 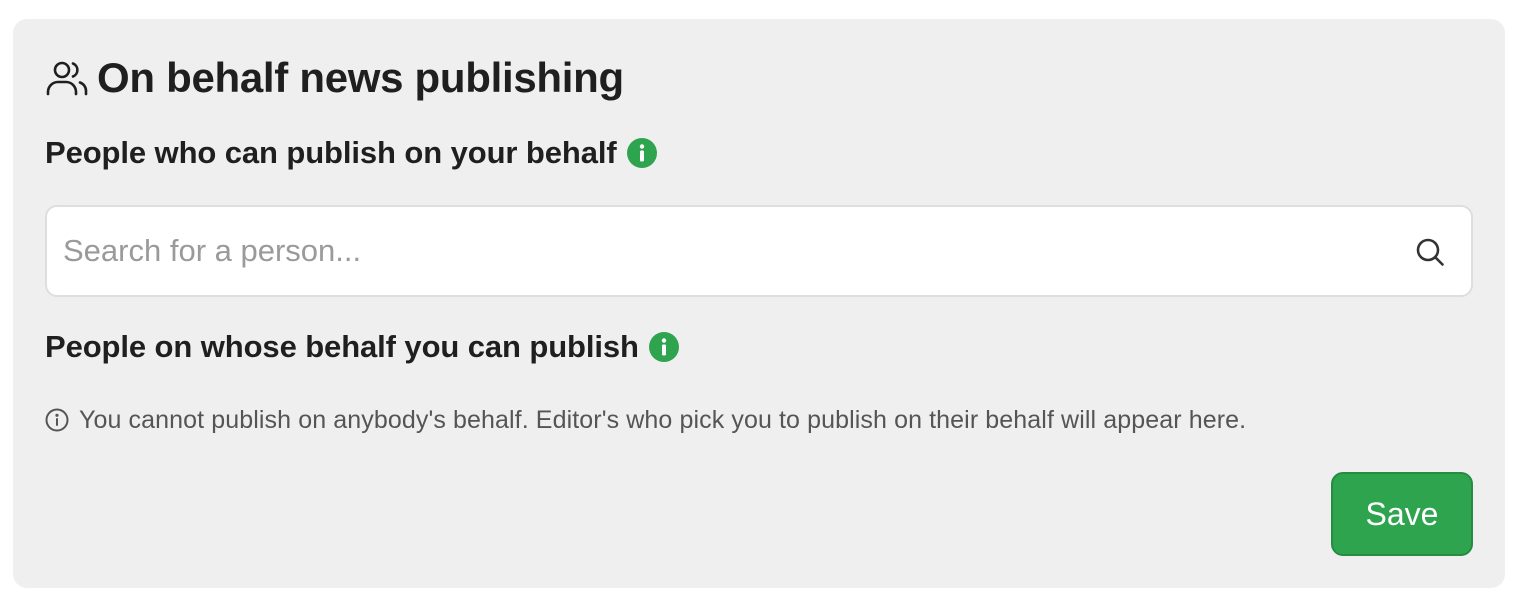 What do you see at coordinates (1402, 514) in the screenshot?
I see `save-button: Save` at bounding box center [1402, 514].